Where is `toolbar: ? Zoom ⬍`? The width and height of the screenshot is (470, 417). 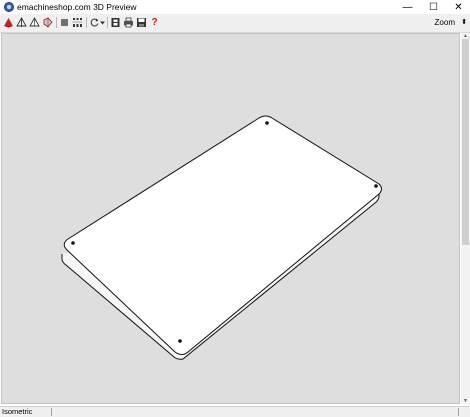
toolbar: ? Zoom ⬍ is located at coordinates (235, 23).